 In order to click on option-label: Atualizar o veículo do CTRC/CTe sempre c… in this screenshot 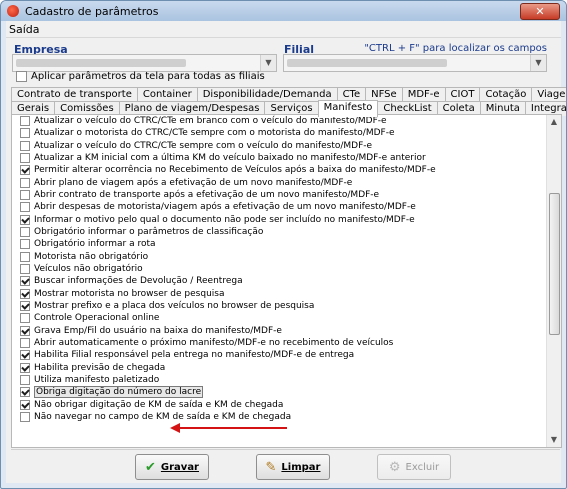, I will do `click(203, 145)`.